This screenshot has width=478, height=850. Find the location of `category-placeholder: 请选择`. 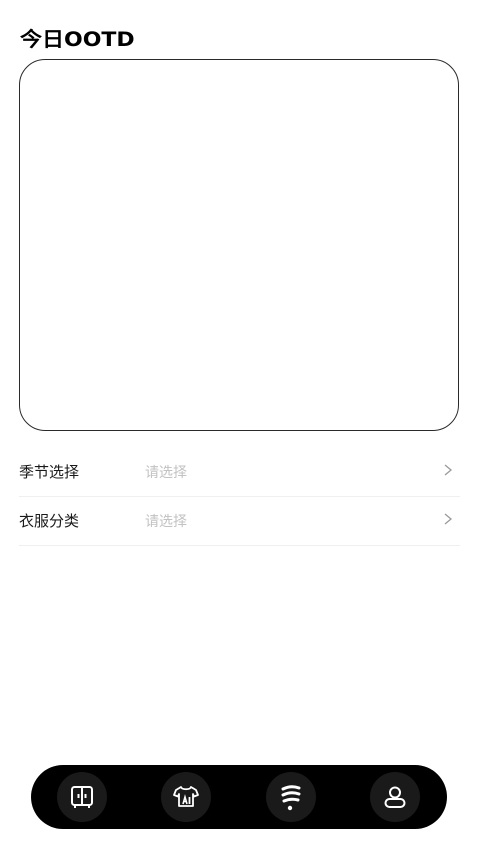

category-placeholder: 请选择 is located at coordinates (166, 522).